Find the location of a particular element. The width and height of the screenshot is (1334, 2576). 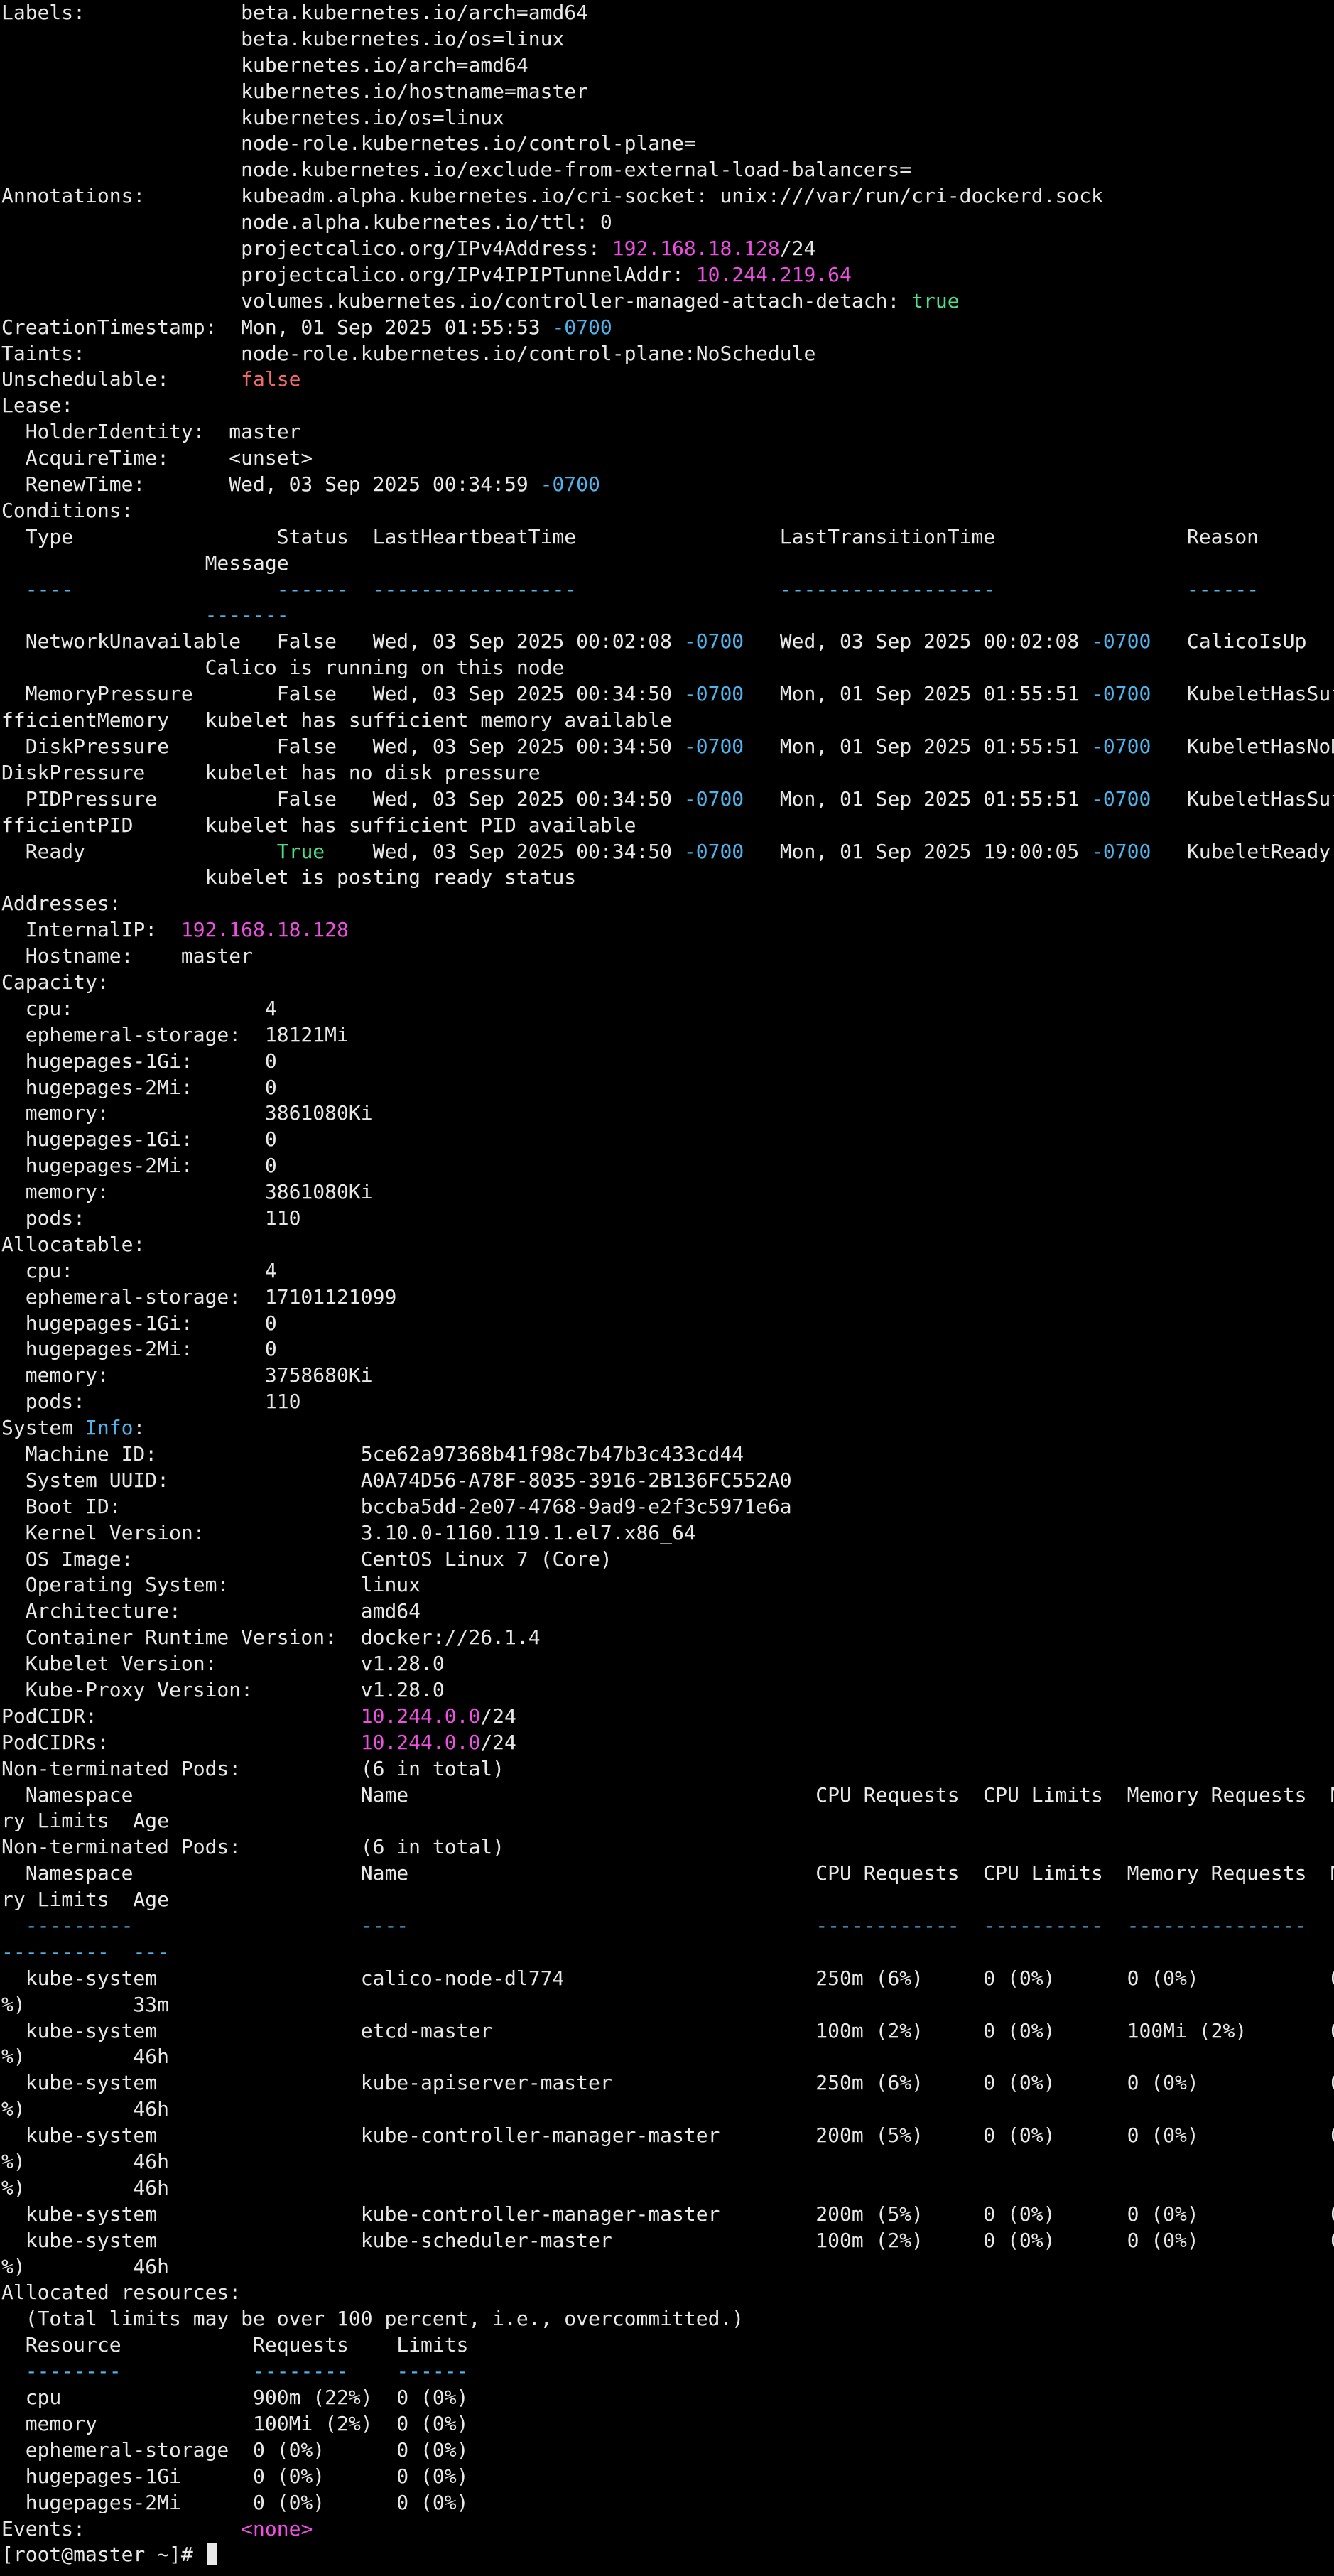

terminal-text-segment: kubernetes.io/arch=amd64 is located at coordinates (265, 65).